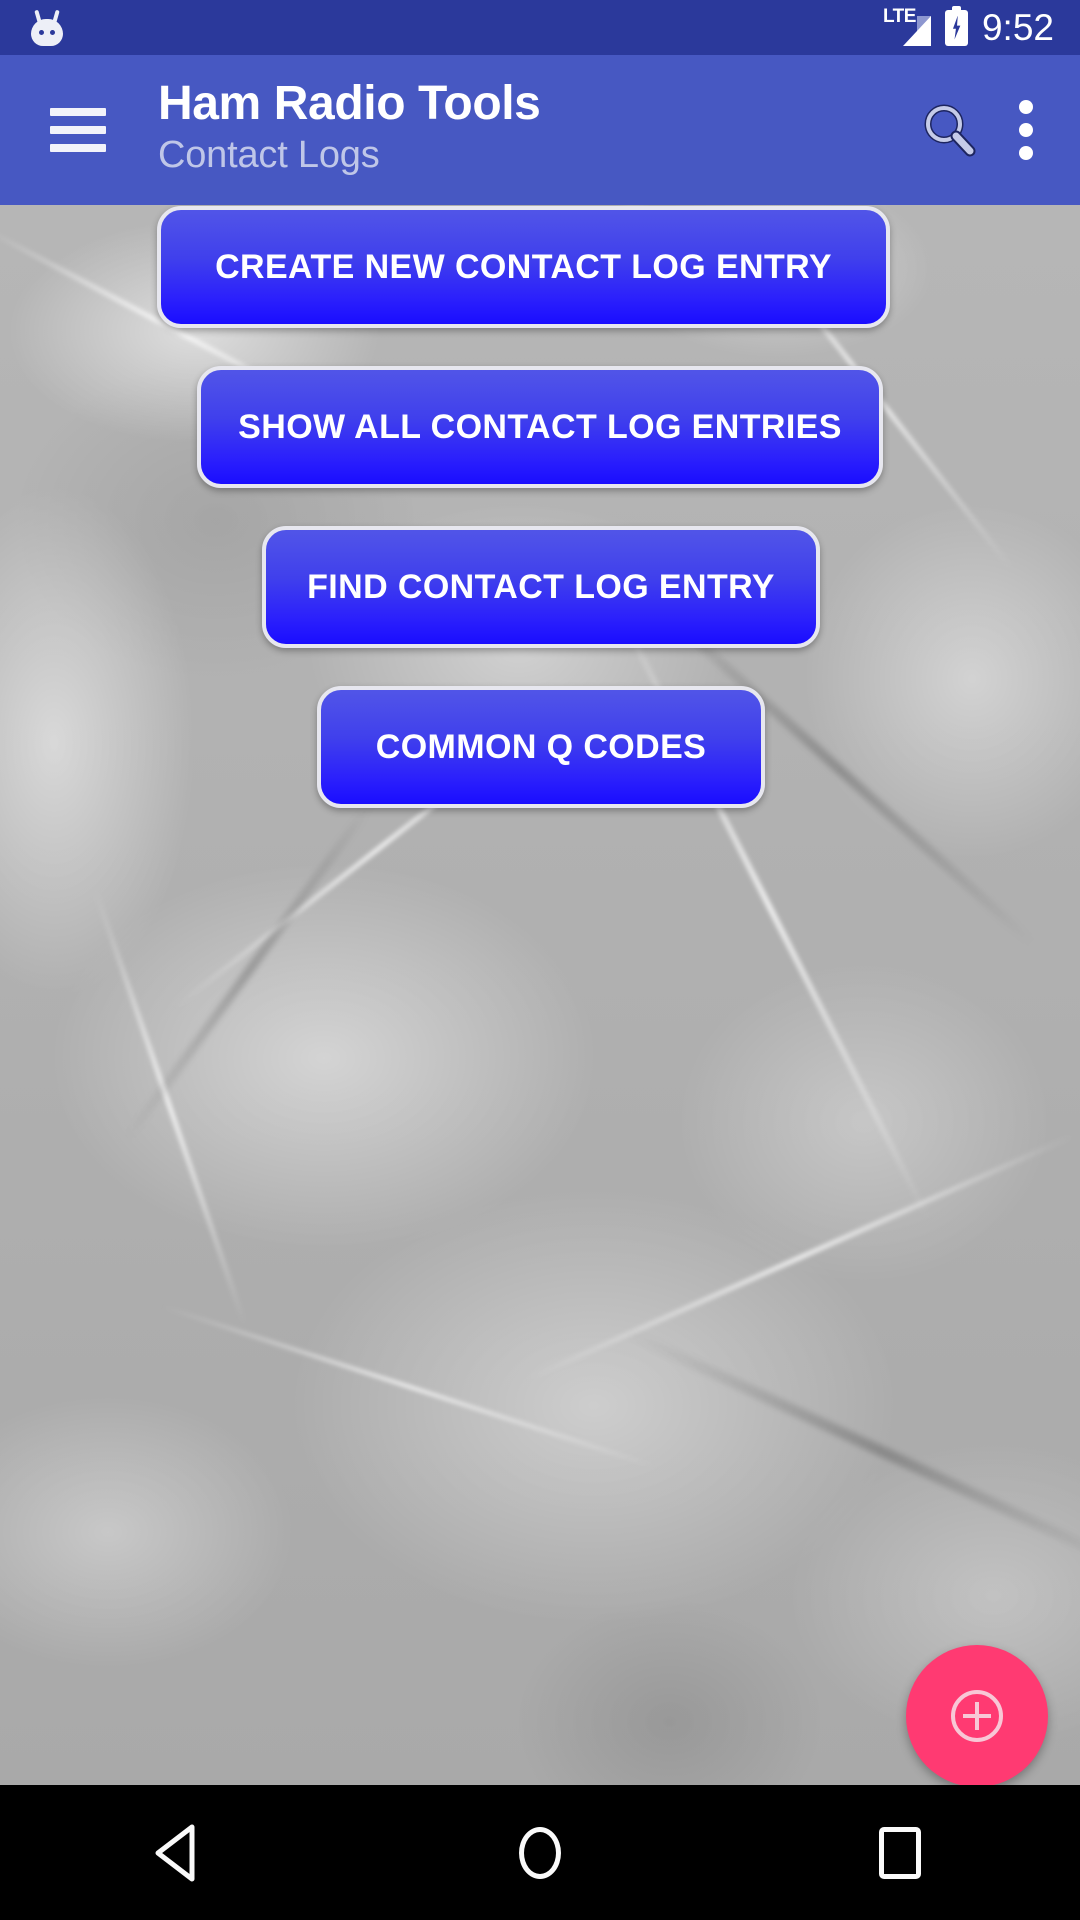  I want to click on app-bar: Ham Radio Tools Contact Logs, so click(540, 130).